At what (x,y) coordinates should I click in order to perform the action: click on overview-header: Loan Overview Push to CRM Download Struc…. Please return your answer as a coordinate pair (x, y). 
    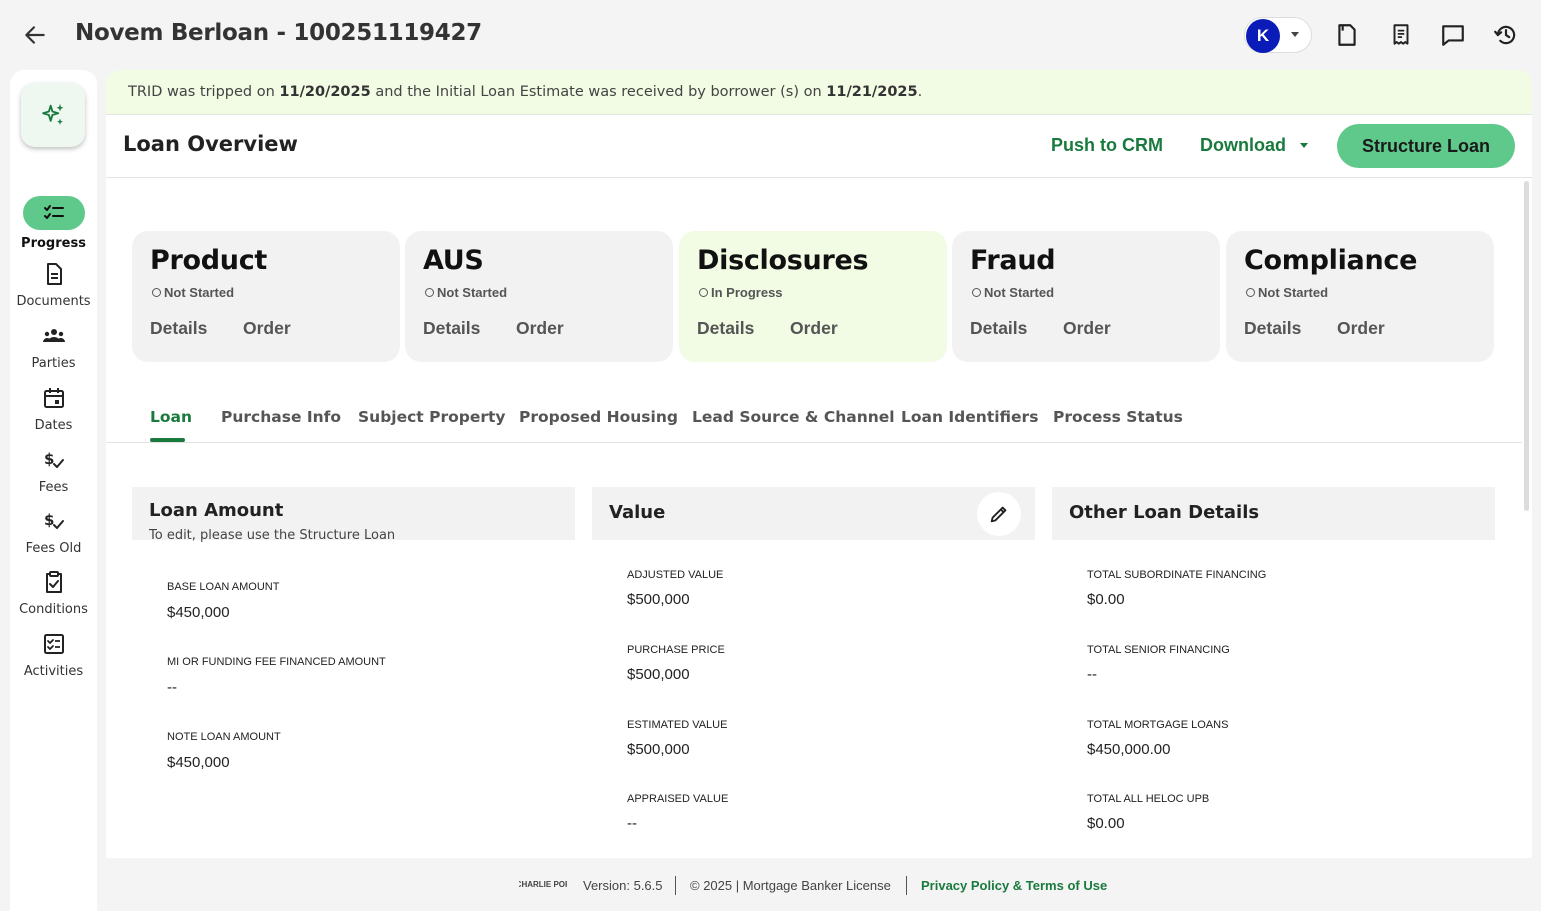
    Looking at the image, I should click on (819, 146).